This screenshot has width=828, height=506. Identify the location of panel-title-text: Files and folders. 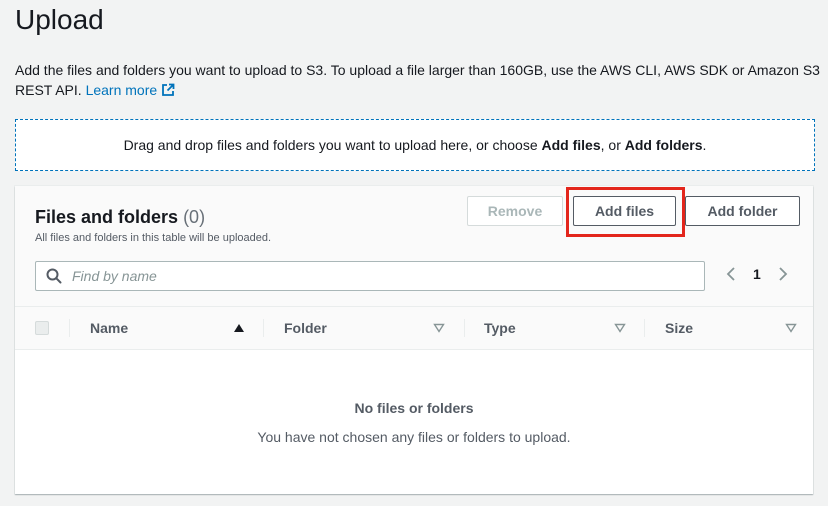
(107, 217).